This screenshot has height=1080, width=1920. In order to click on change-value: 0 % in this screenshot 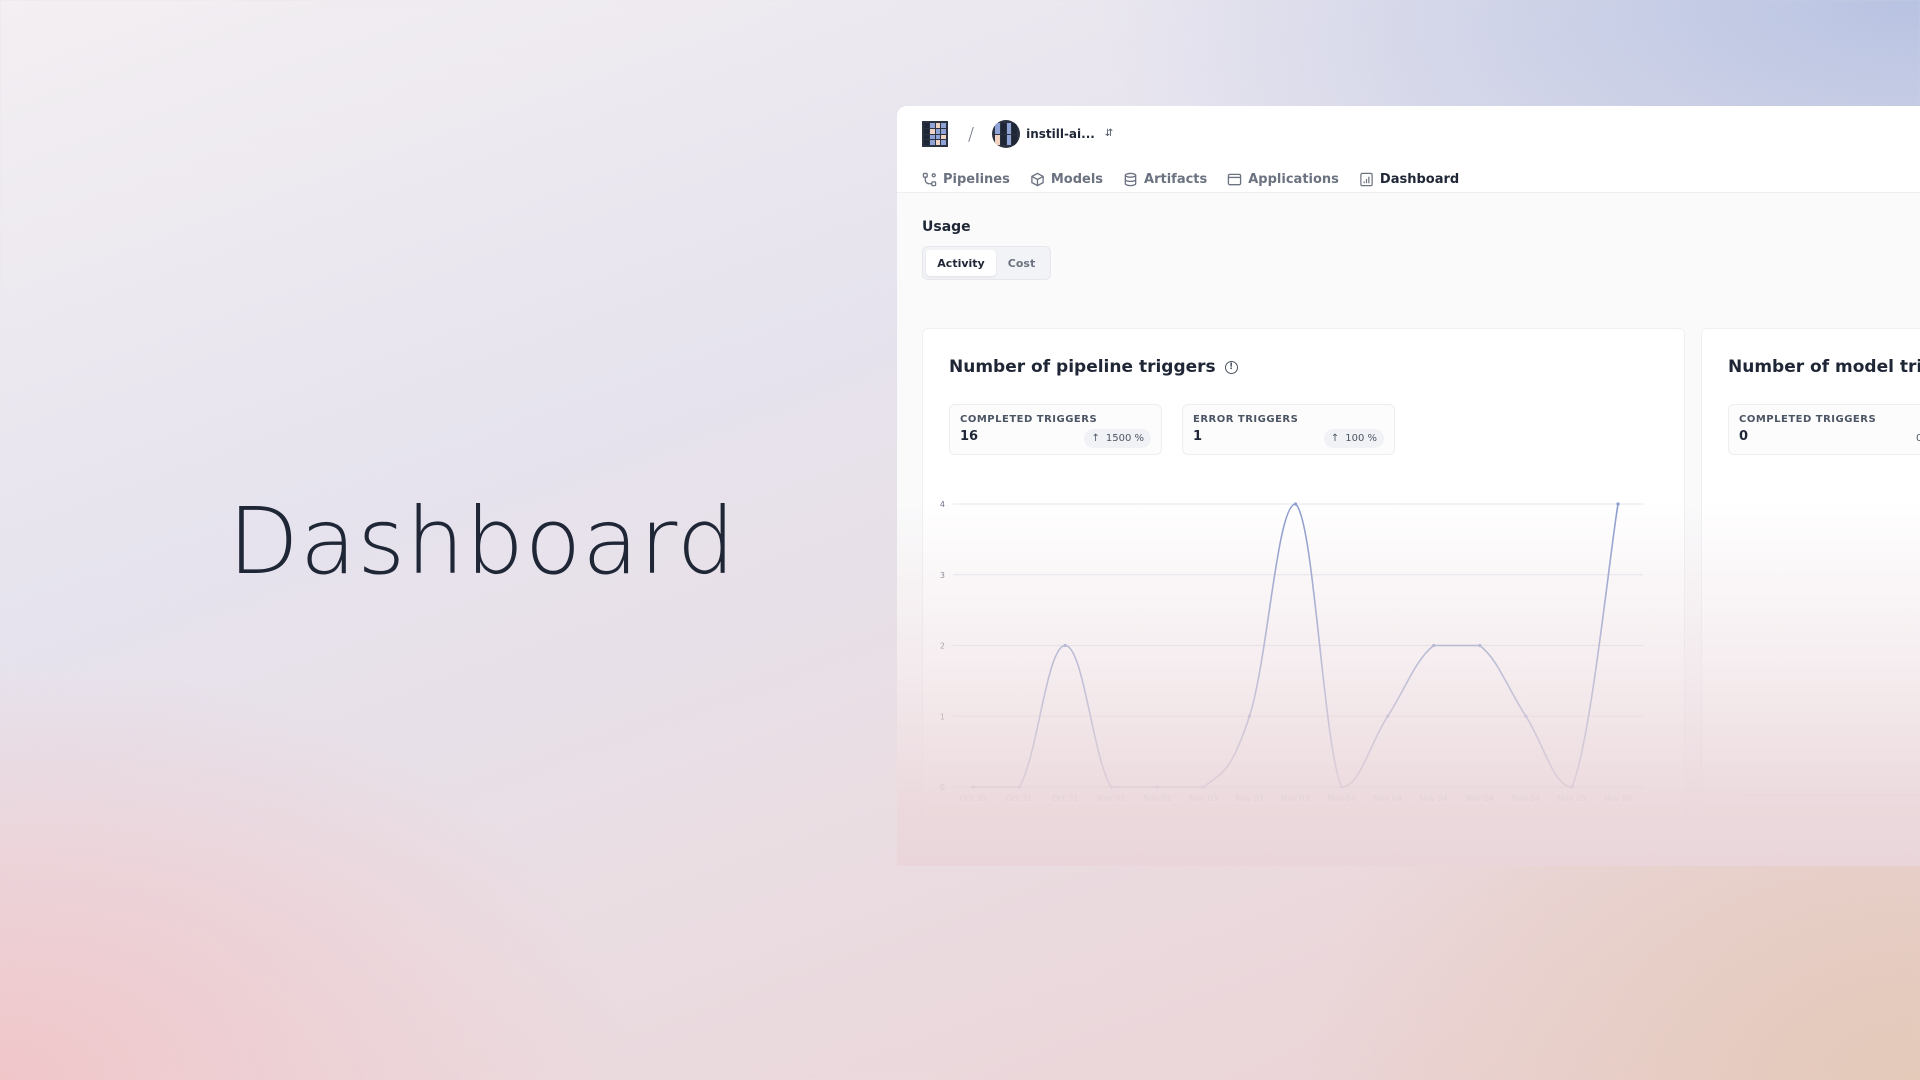, I will do `click(1917, 438)`.